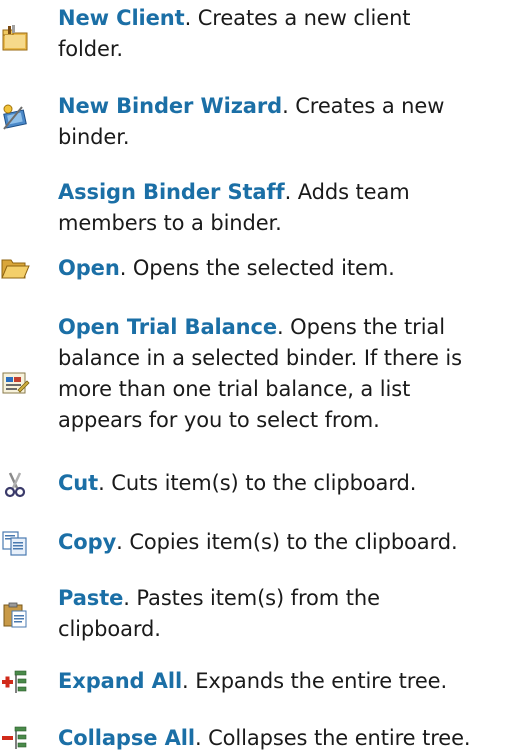 Image resolution: width=518 pixels, height=755 pixels. What do you see at coordinates (168, 327) in the screenshot?
I see `command-name: Open Trial Balance` at bounding box center [168, 327].